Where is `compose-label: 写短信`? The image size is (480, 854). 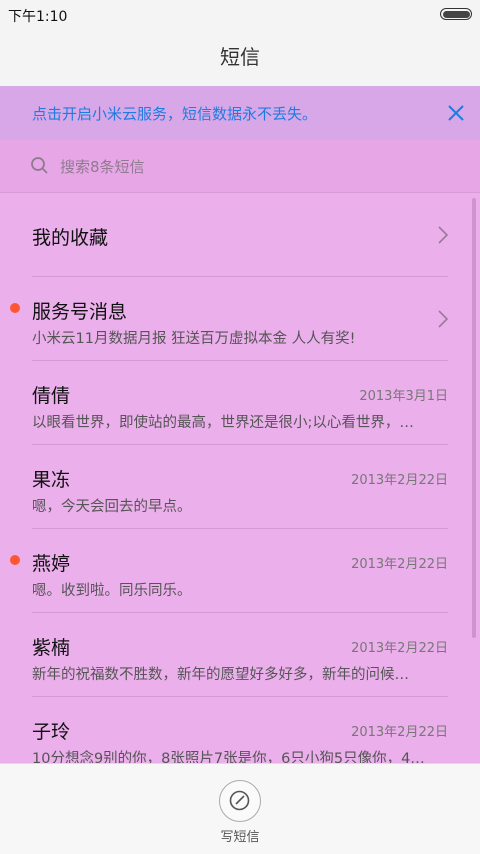 compose-label: 写短信 is located at coordinates (240, 837).